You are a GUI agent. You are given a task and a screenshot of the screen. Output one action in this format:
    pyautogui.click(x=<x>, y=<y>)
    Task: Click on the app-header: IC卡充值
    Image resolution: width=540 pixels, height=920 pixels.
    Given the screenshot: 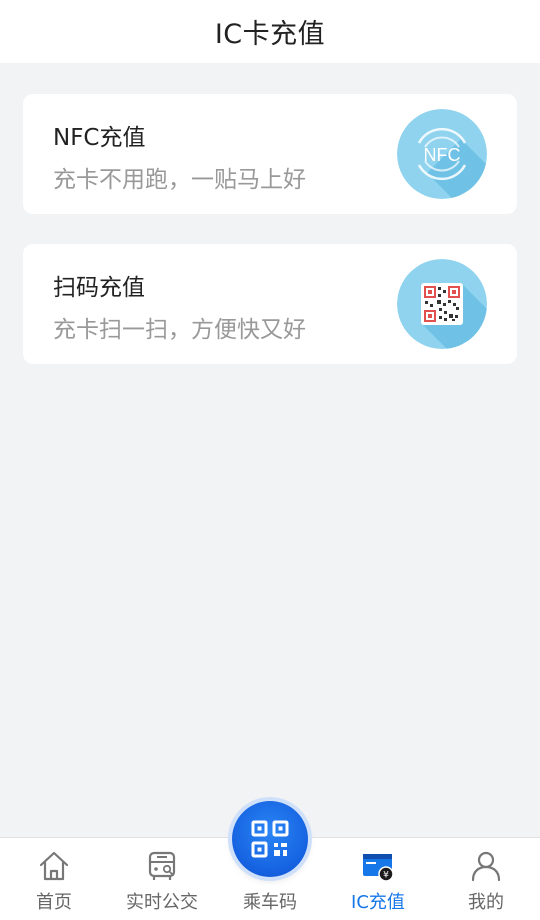 What is the action you would take?
    pyautogui.click(x=270, y=31)
    